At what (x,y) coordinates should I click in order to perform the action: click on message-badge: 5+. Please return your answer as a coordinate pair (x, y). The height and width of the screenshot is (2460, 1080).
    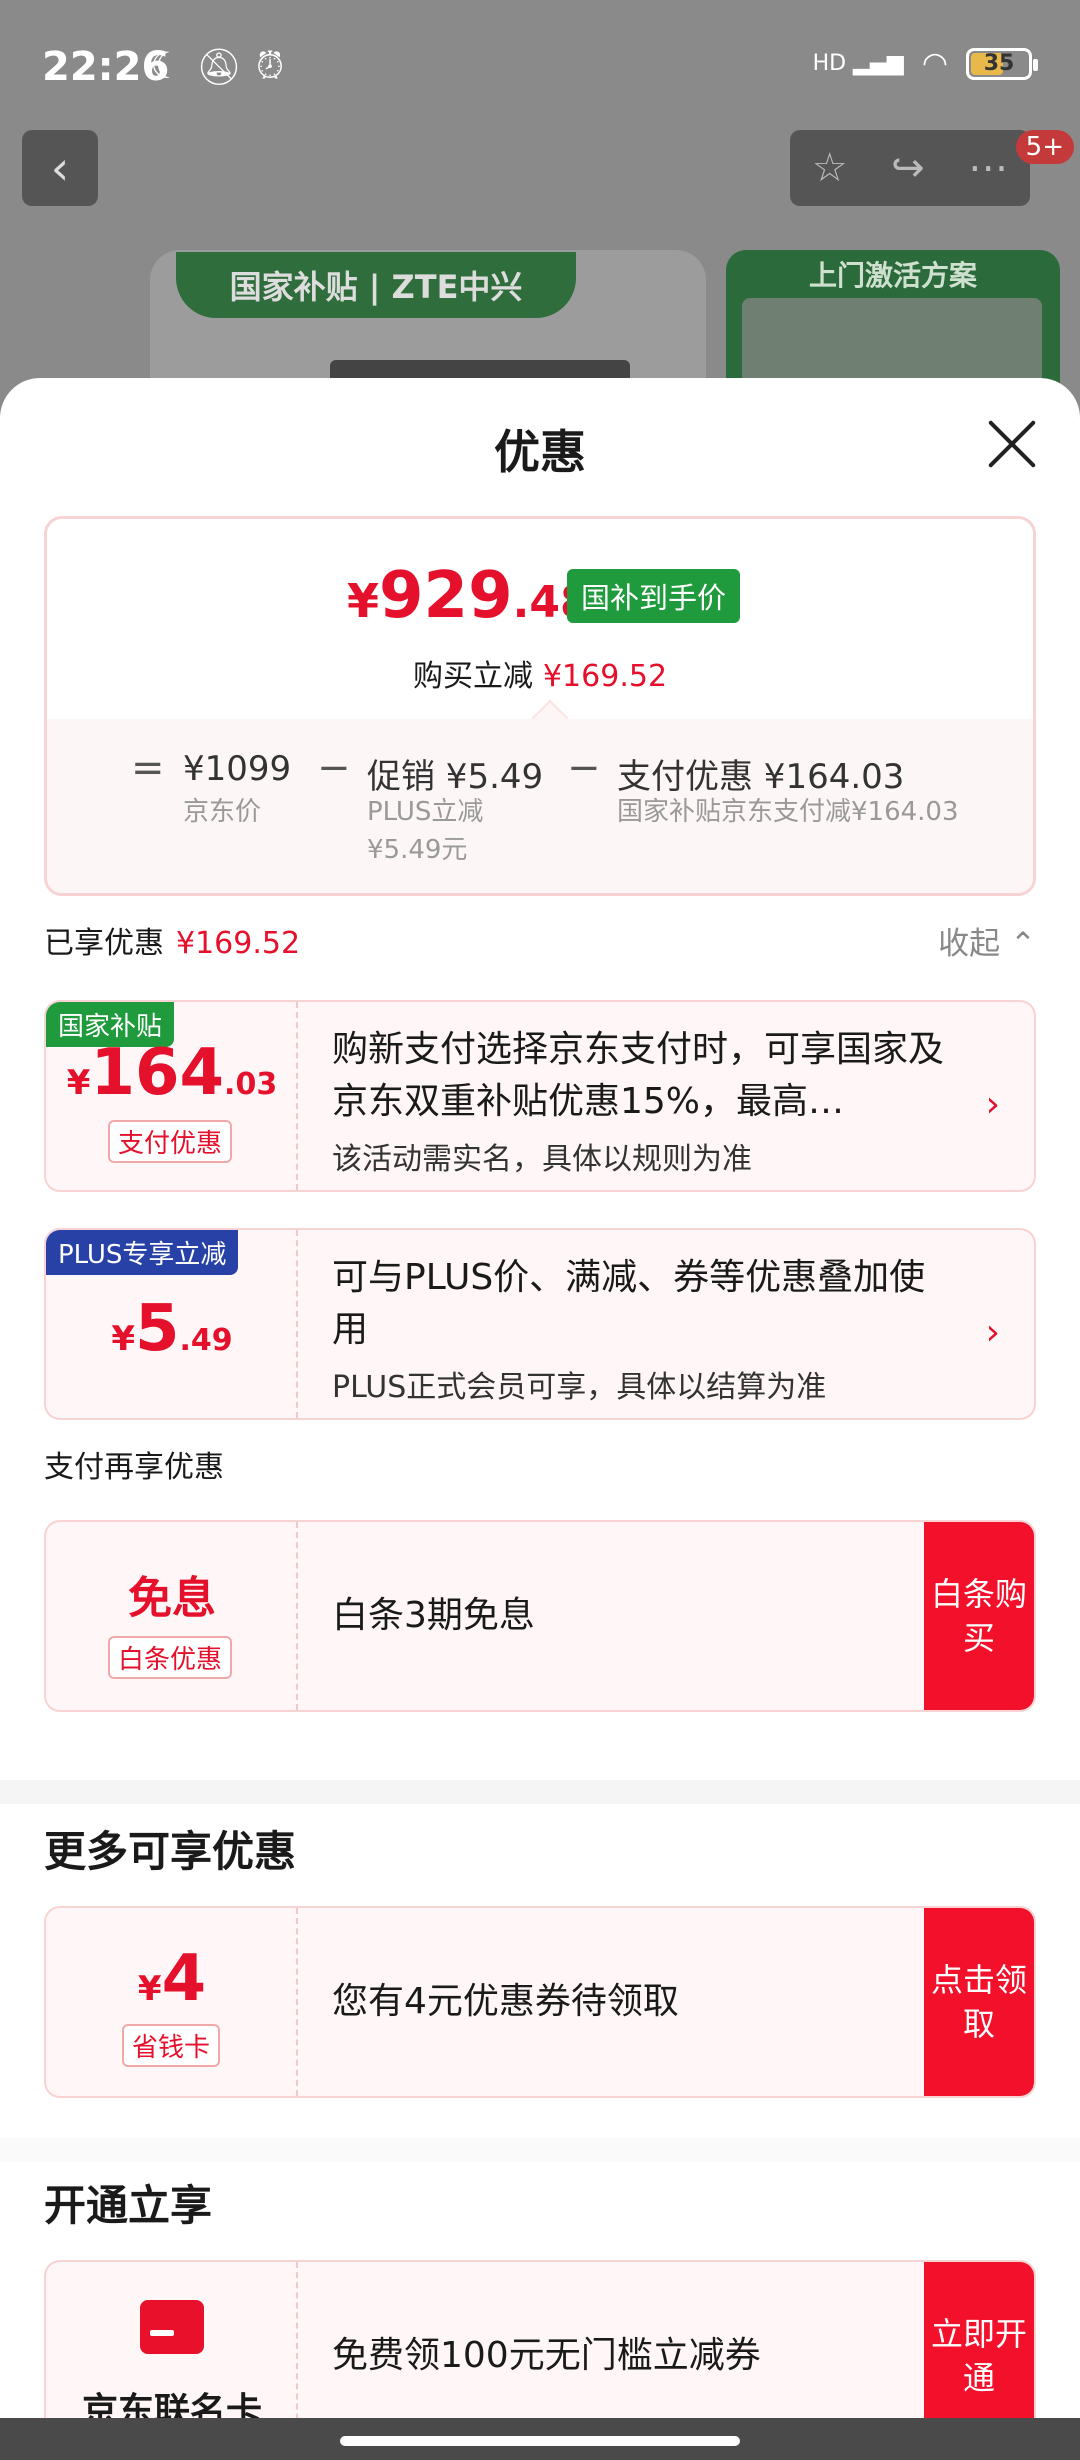
    Looking at the image, I should click on (1044, 147).